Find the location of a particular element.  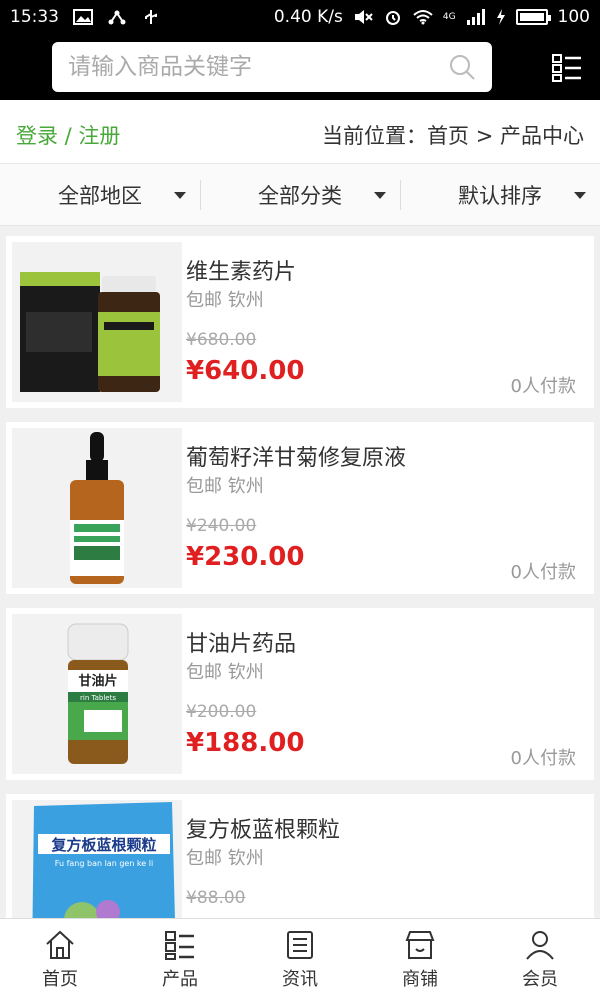

status-time: 15:33 is located at coordinates (34, 17).